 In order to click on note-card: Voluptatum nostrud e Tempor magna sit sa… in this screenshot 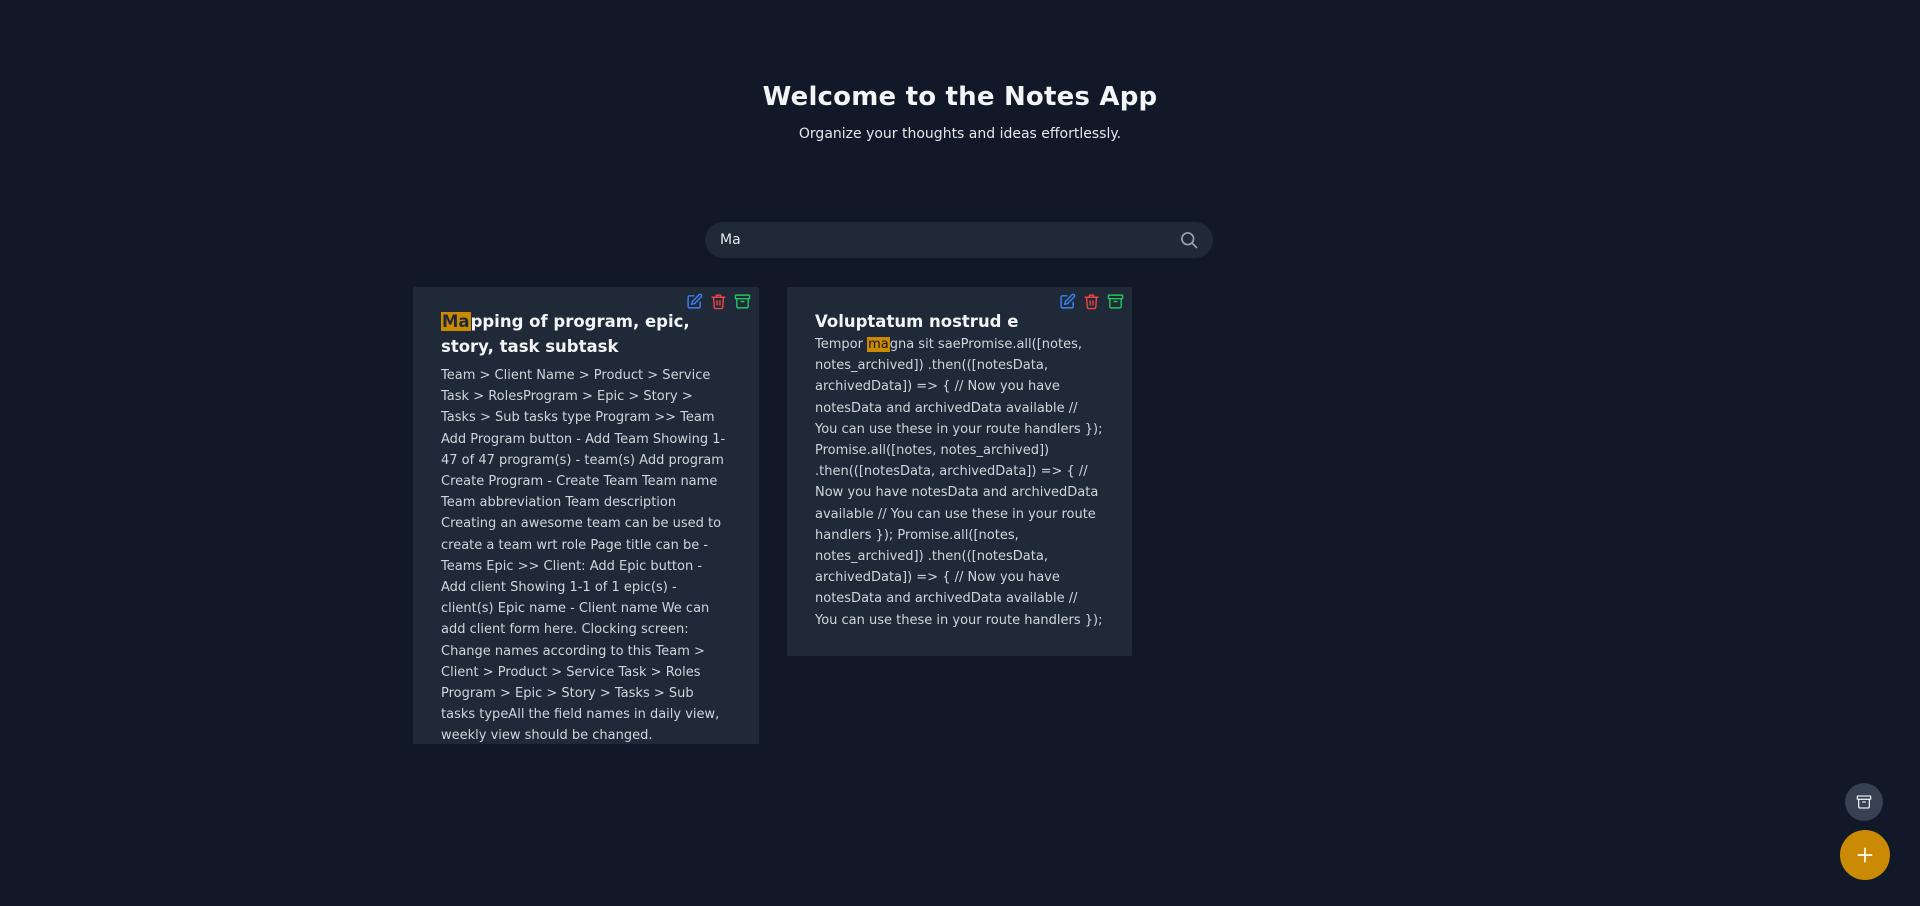, I will do `click(959, 471)`.